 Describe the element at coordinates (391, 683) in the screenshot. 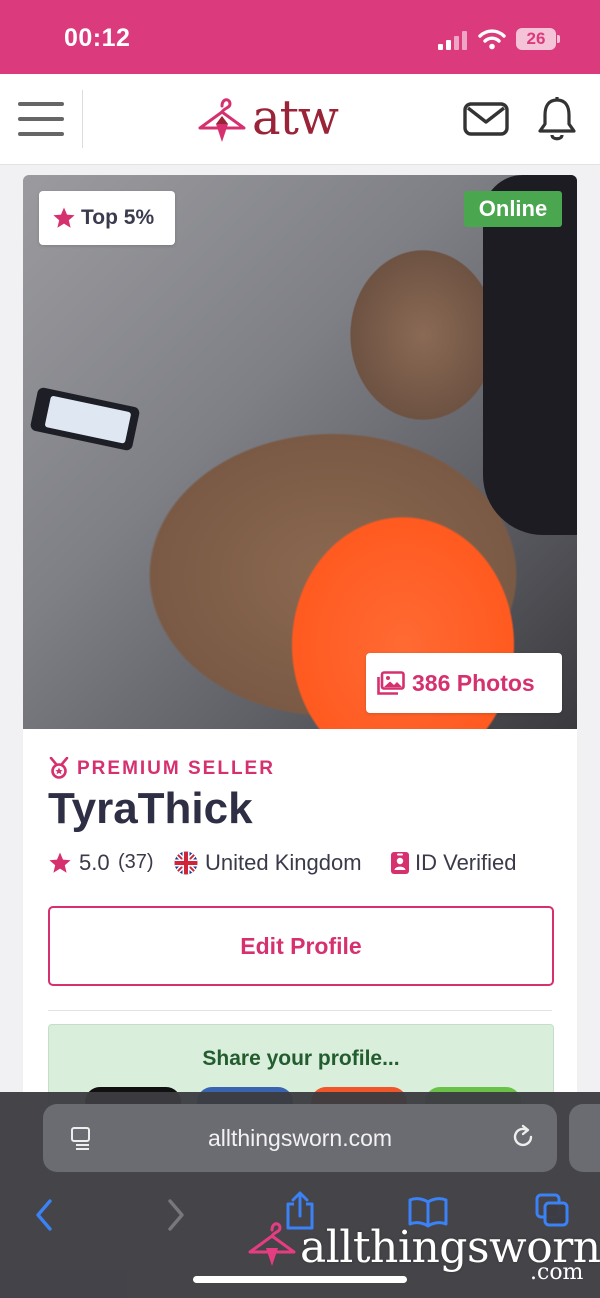

I see `images-icon` at that location.